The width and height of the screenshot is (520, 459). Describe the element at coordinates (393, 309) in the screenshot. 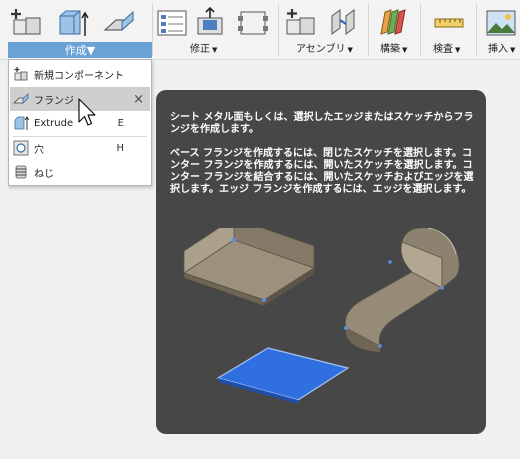

I see `contour-flange` at that location.